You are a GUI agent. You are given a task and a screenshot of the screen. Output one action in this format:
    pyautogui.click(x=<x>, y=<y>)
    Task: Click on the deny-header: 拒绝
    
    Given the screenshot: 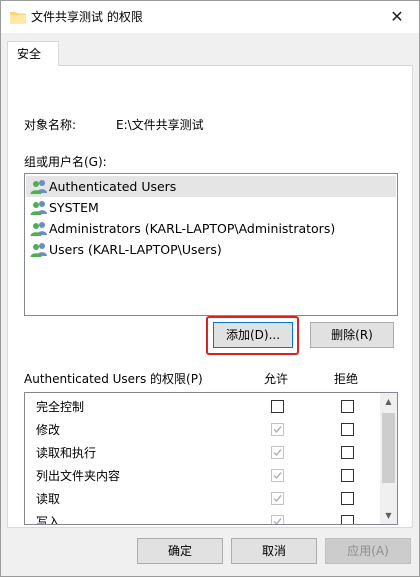 What is the action you would take?
    pyautogui.click(x=346, y=379)
    